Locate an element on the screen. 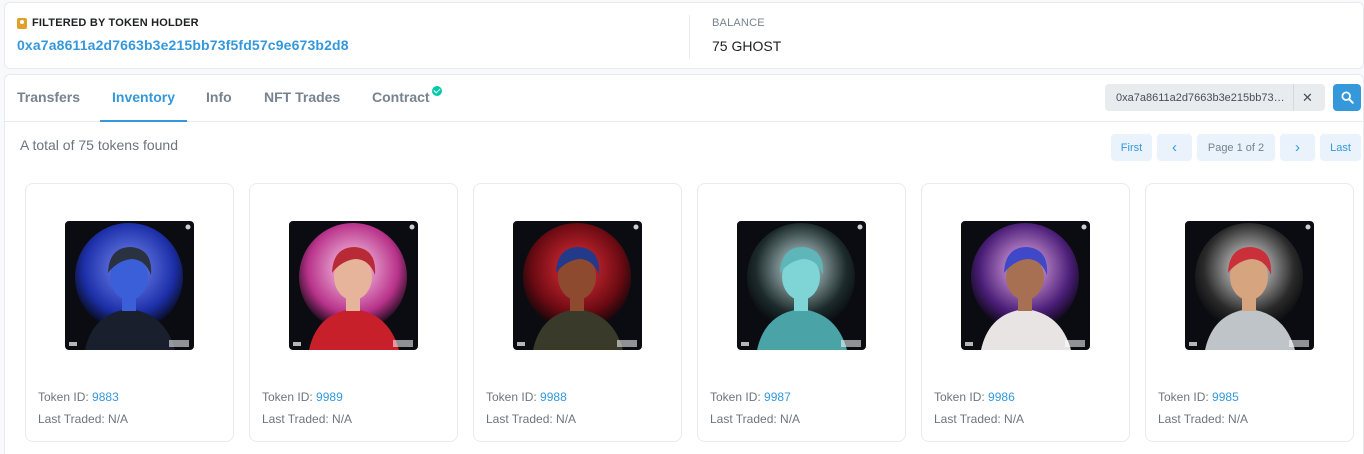  balance-value: 75 GHOST is located at coordinates (747, 46).